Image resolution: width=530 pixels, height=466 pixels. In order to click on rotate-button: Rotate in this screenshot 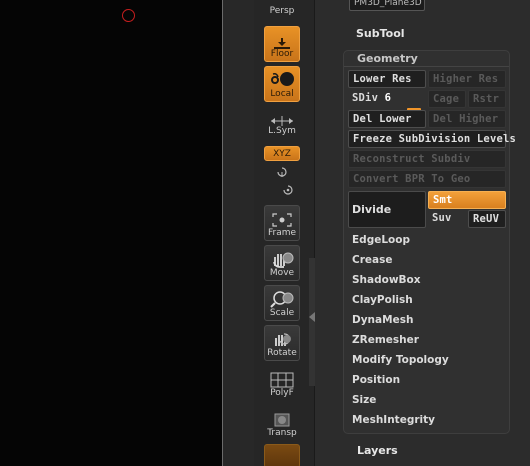, I will do `click(282, 343)`.